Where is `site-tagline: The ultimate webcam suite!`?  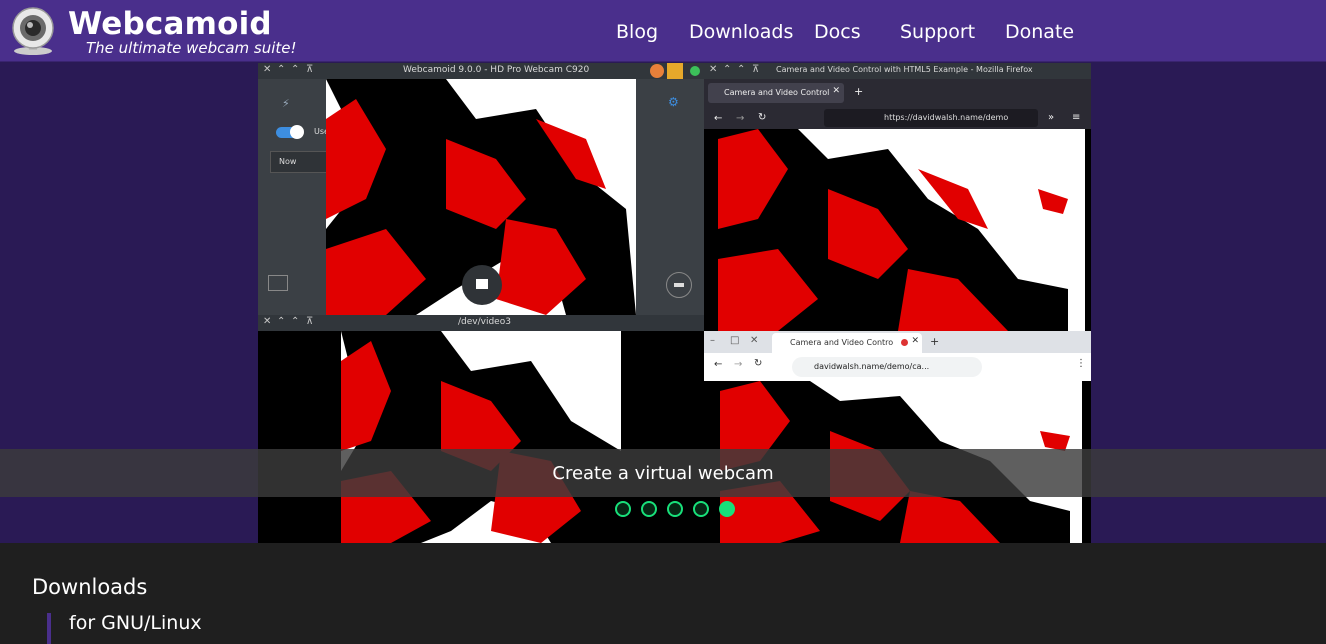
site-tagline: The ultimate webcam suite! is located at coordinates (191, 48).